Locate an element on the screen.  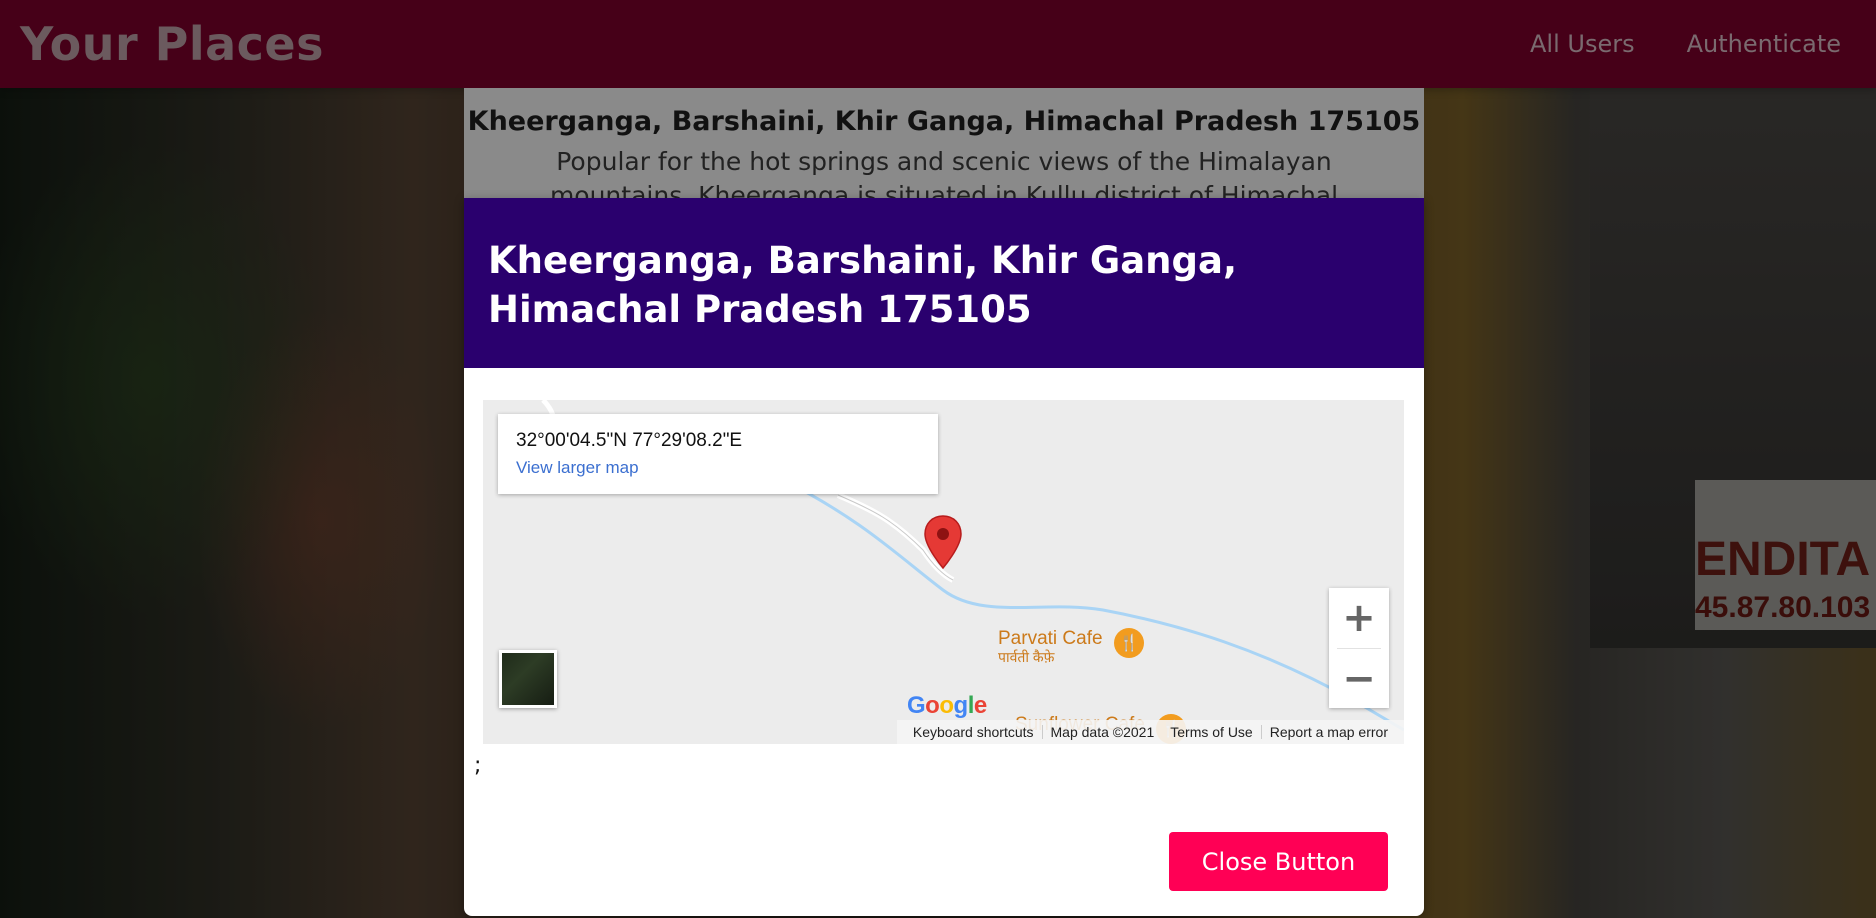
google-logo: Google is located at coordinates (947, 705).